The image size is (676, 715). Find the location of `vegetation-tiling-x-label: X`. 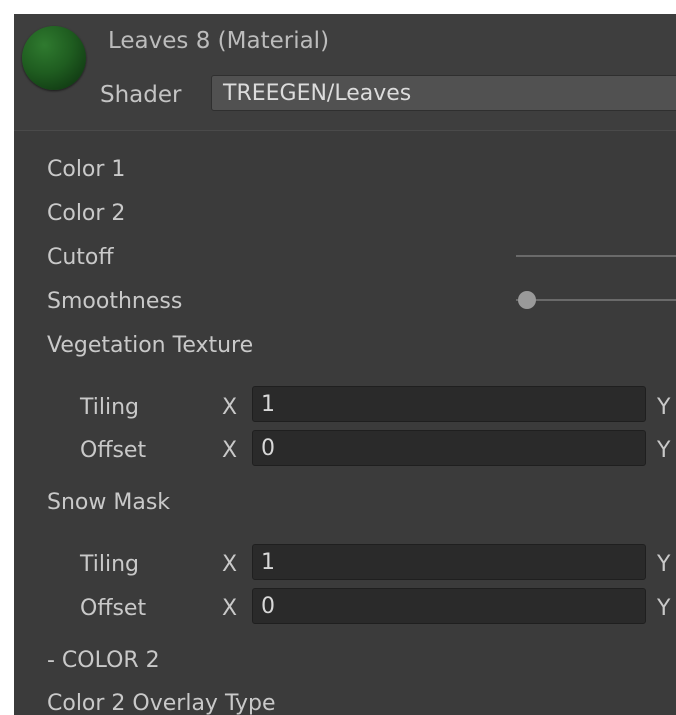

vegetation-tiling-x-label: X is located at coordinates (230, 407).